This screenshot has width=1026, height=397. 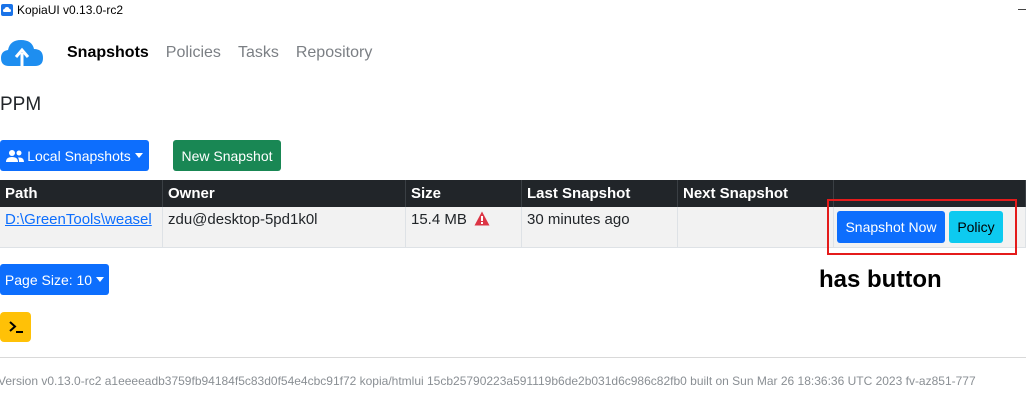 I want to click on local-snapshots-label: Local Snapshots, so click(x=79, y=155).